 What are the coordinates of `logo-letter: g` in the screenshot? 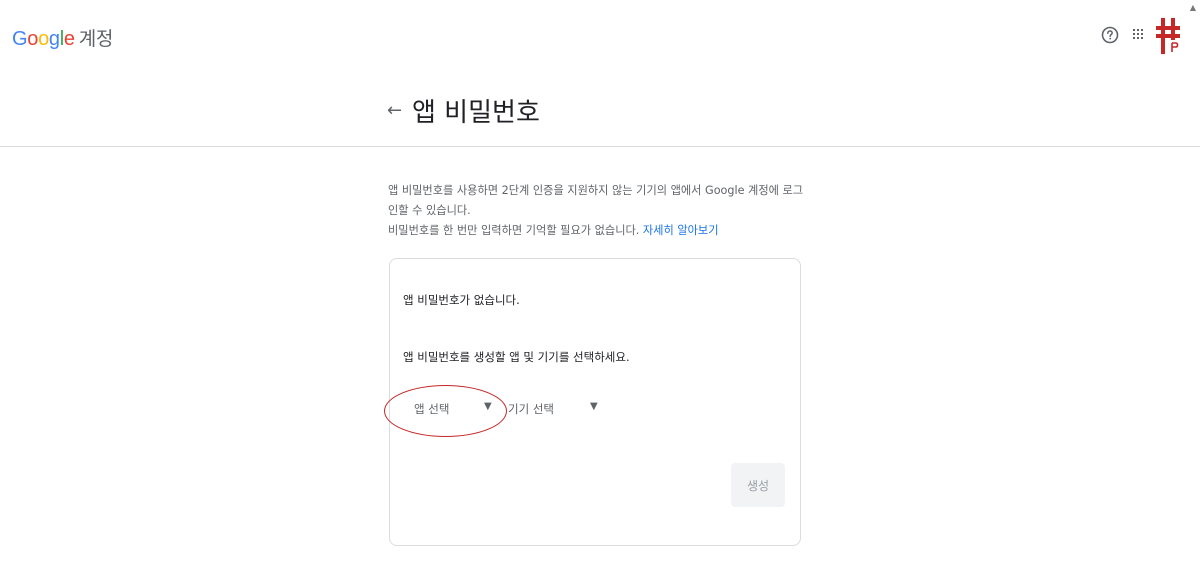 It's located at (54, 39).